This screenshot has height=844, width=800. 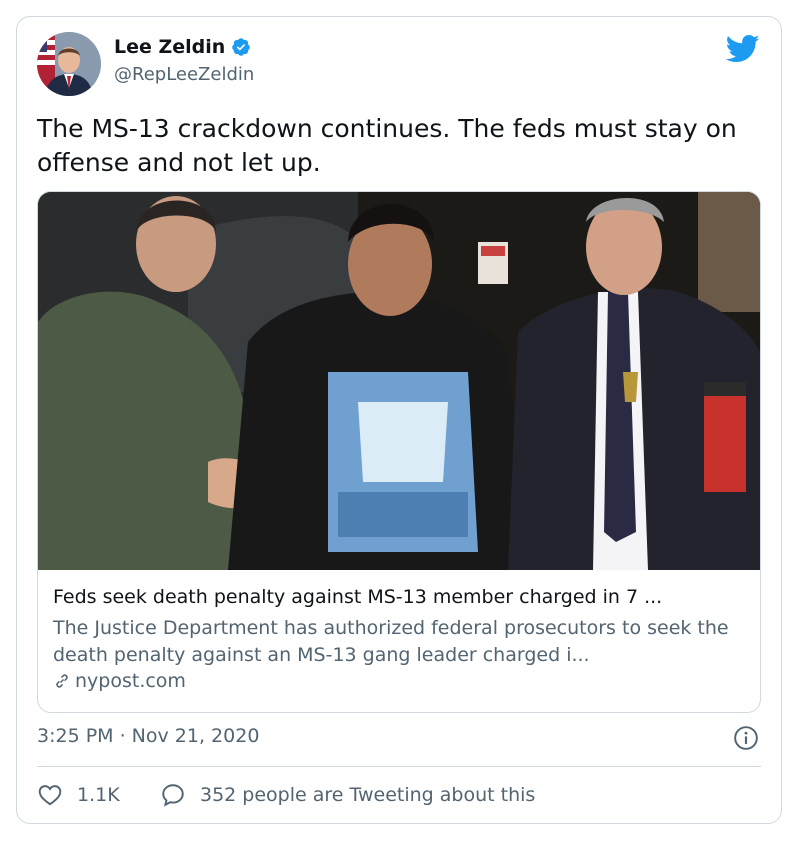 What do you see at coordinates (746, 738) in the screenshot?
I see `info-icon` at bounding box center [746, 738].